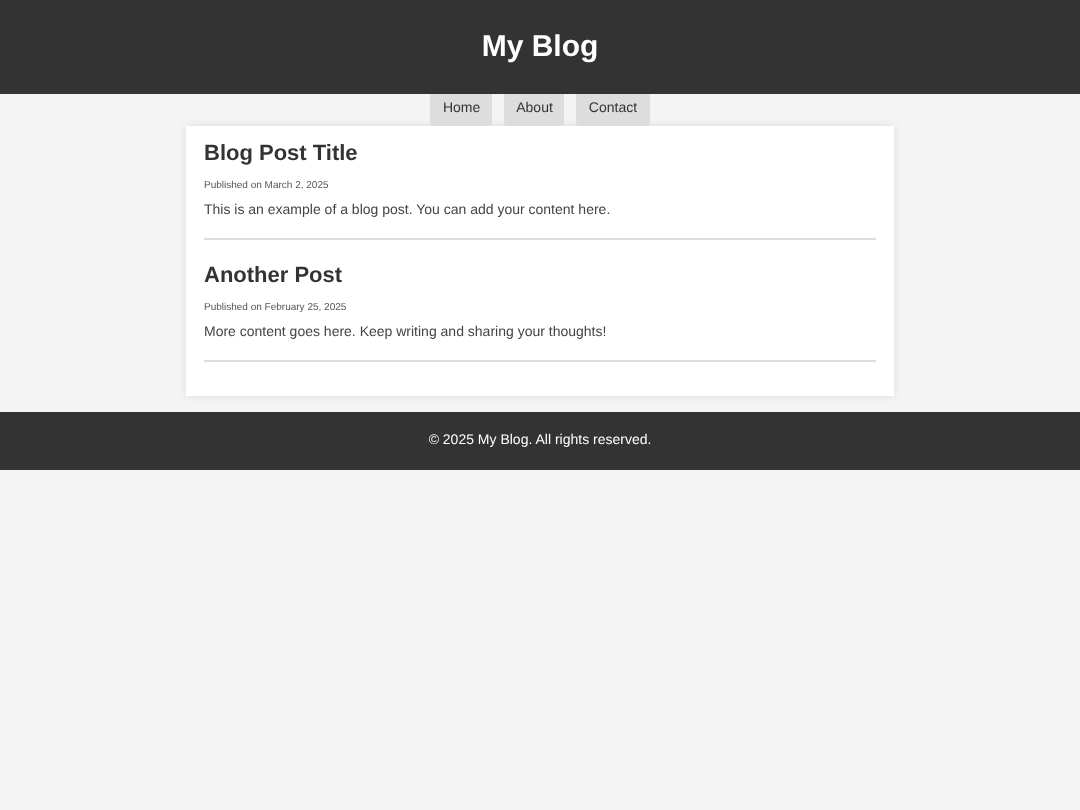 The width and height of the screenshot is (1080, 810). Describe the element at coordinates (282, 154) in the screenshot. I see `post-title: Blog Post Title` at that location.